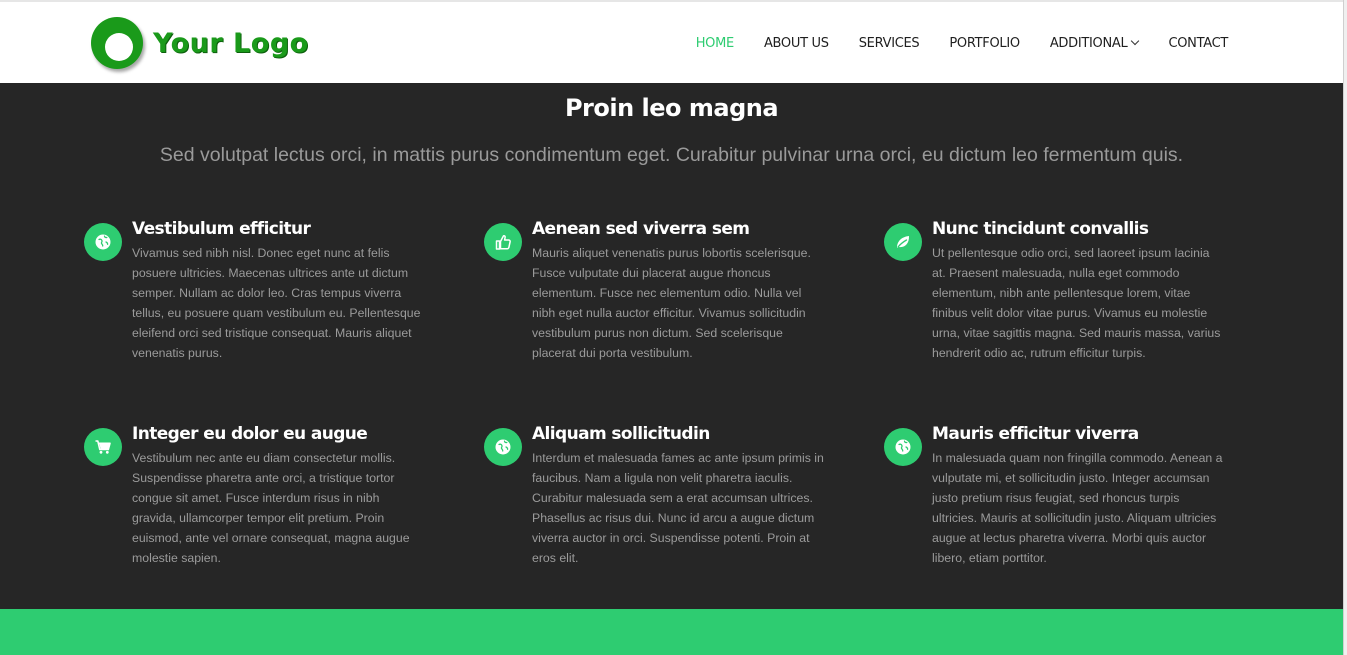 This screenshot has width=1347, height=655. What do you see at coordinates (221, 229) in the screenshot?
I see `feature-title: Vestibulum efficitur` at bounding box center [221, 229].